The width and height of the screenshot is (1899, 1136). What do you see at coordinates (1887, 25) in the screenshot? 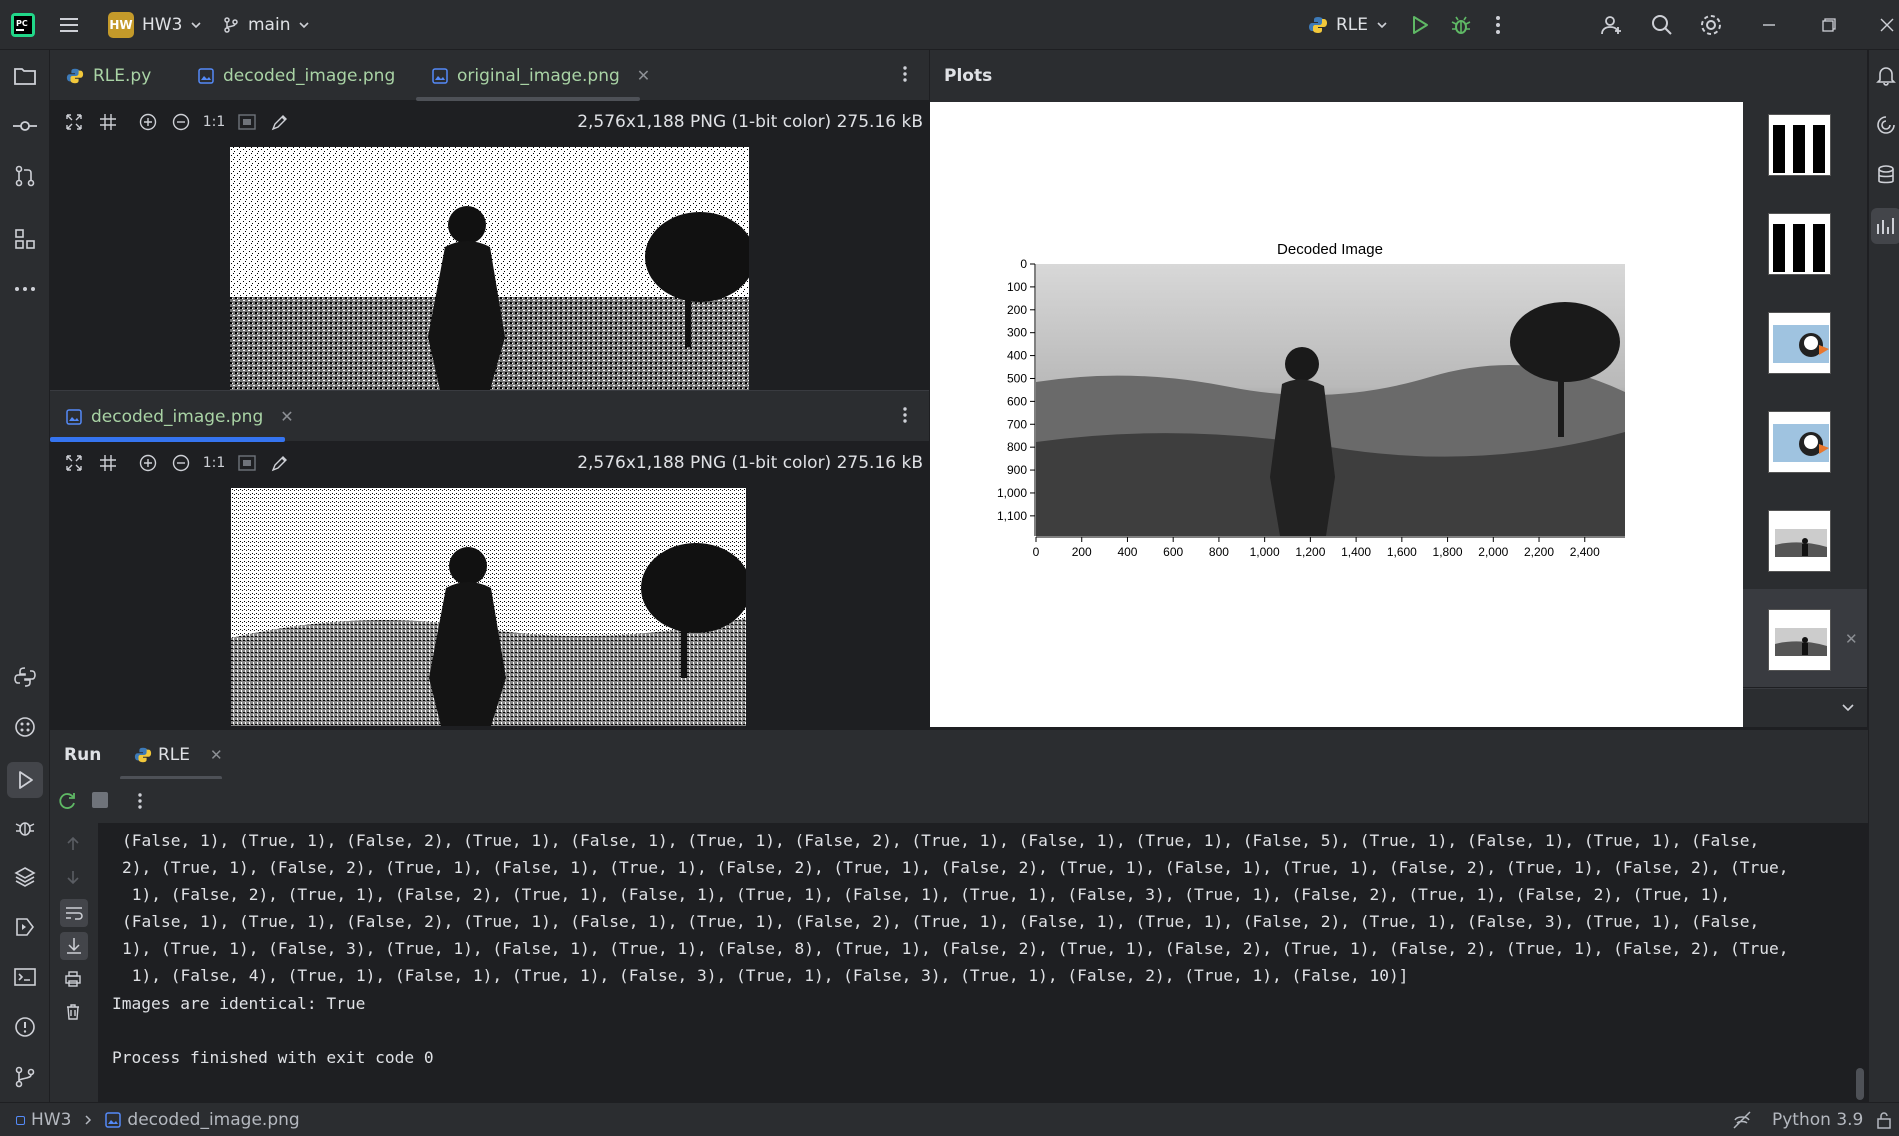
I see `close-window-icon` at bounding box center [1887, 25].